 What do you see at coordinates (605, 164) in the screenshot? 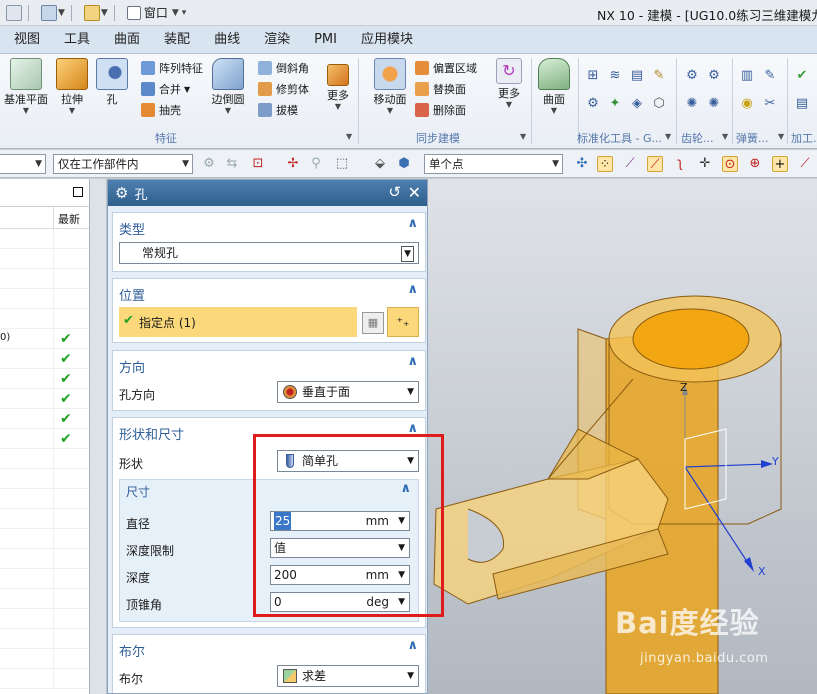
I see `snap-existing-point-icon: ⁘` at bounding box center [605, 164].